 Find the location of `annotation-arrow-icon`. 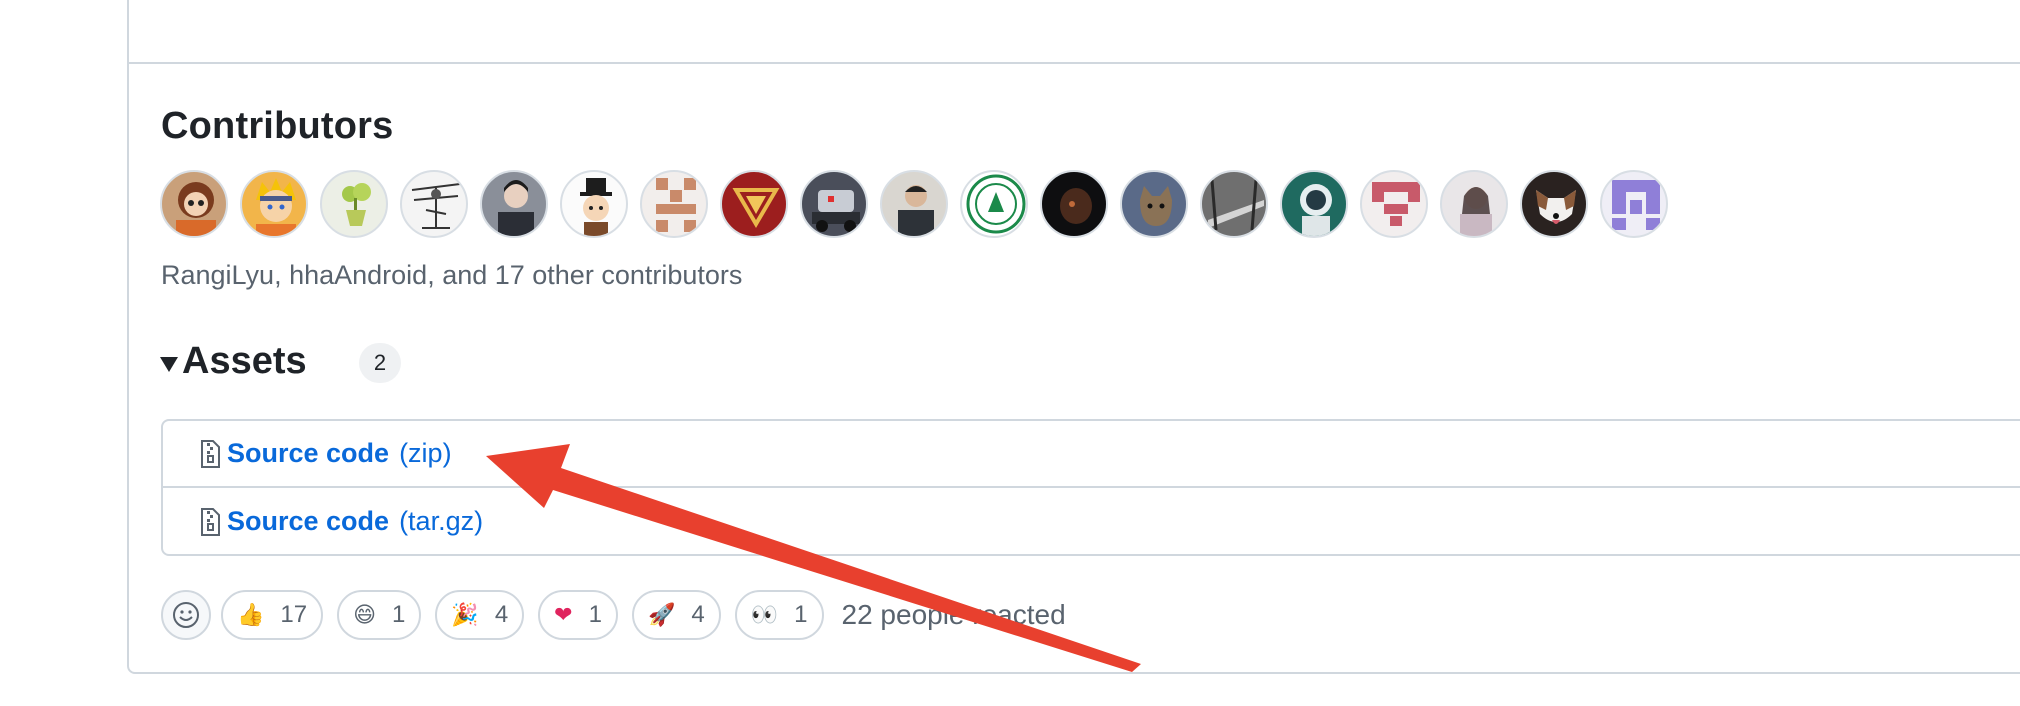

annotation-arrow-icon is located at coordinates (813, 558).